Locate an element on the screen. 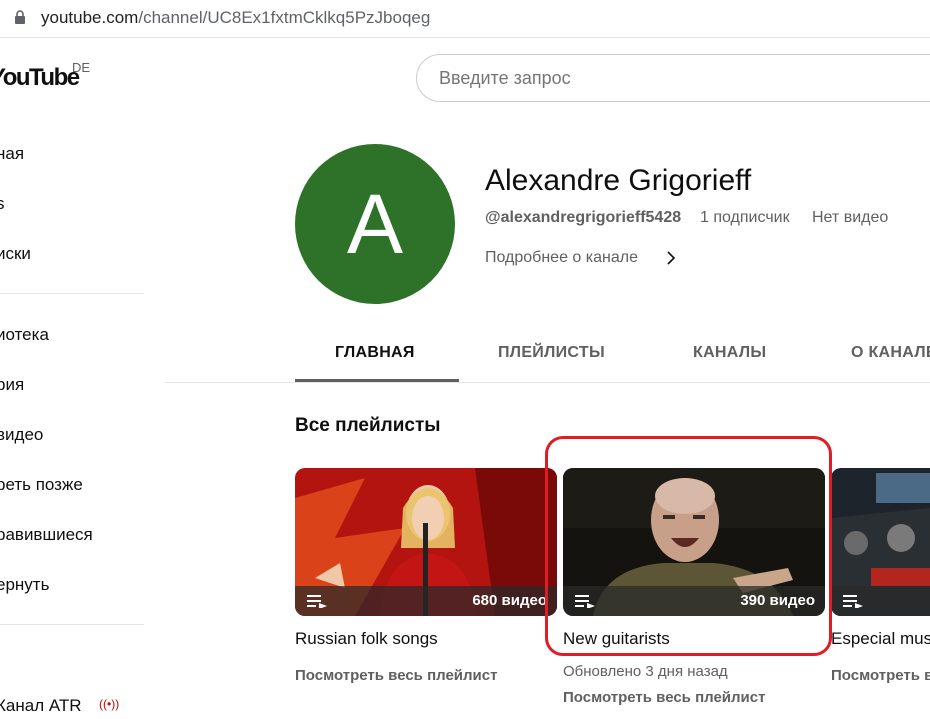 The image size is (930, 719). sidebar-item-history: рия is located at coordinates (12, 385).